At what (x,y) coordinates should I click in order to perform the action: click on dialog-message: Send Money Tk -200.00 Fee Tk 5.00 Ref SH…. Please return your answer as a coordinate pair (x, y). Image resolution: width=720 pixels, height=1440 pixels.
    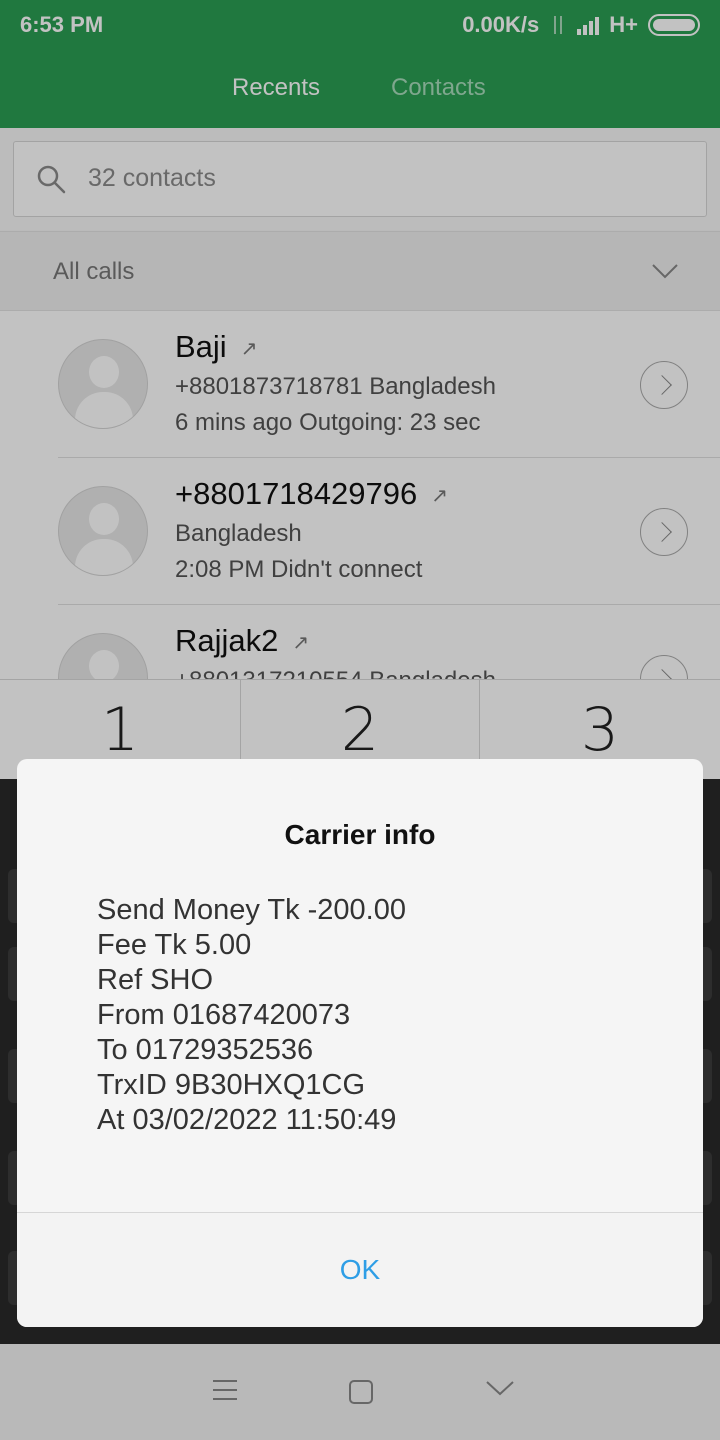
    Looking at the image, I should click on (377, 1015).